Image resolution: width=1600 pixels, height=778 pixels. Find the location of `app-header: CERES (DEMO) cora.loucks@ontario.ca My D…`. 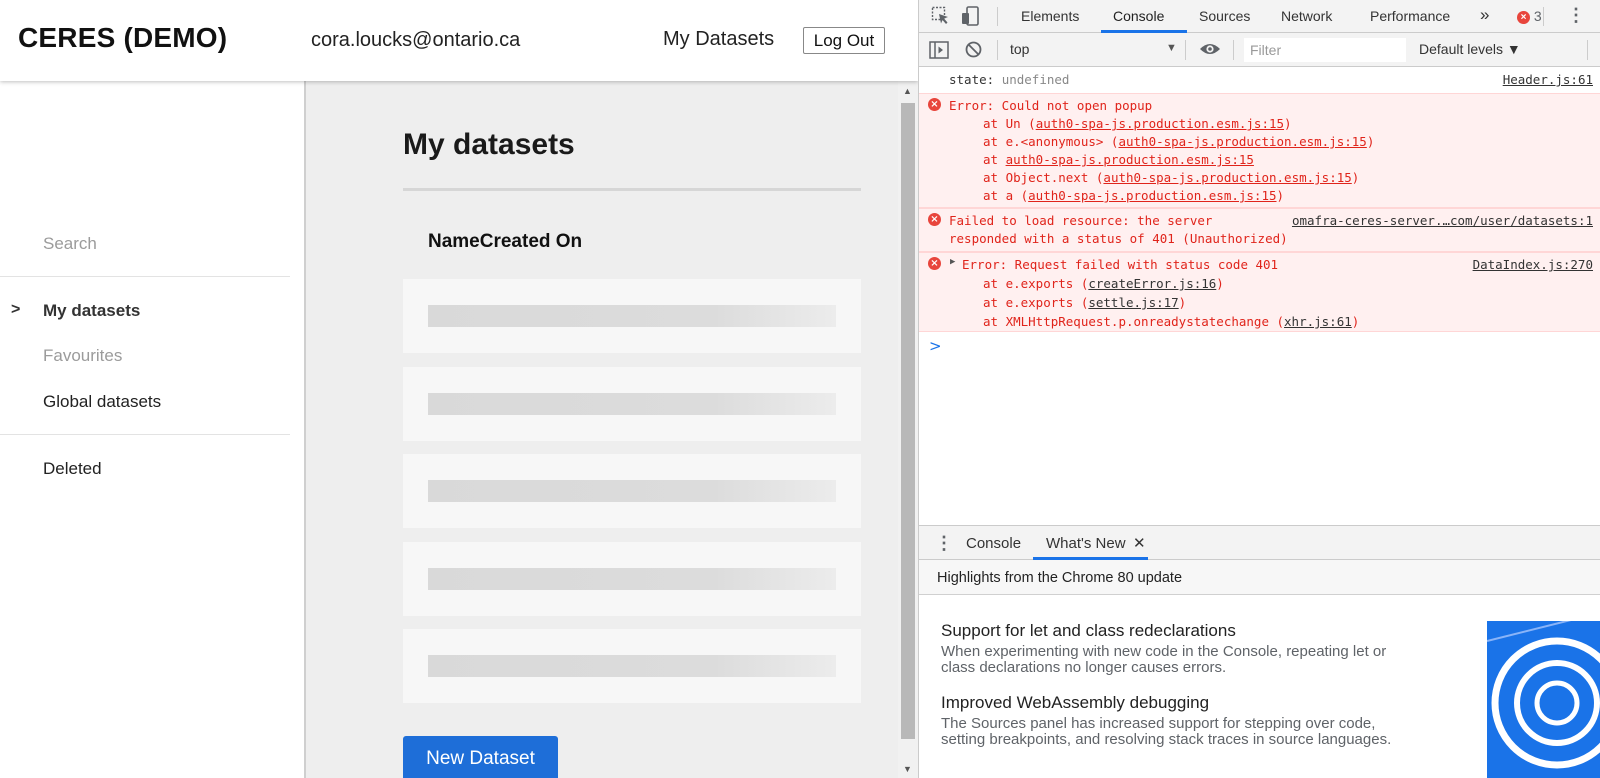

app-header: CERES (DEMO) cora.loucks@ontario.ca My D… is located at coordinates (459, 40).